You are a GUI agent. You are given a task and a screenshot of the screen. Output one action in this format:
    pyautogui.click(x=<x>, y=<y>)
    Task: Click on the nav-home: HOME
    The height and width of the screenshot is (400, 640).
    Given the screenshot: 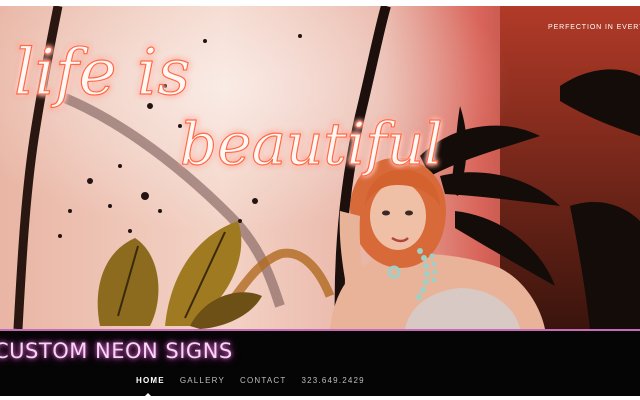 What is the action you would take?
    pyautogui.click(x=150, y=380)
    